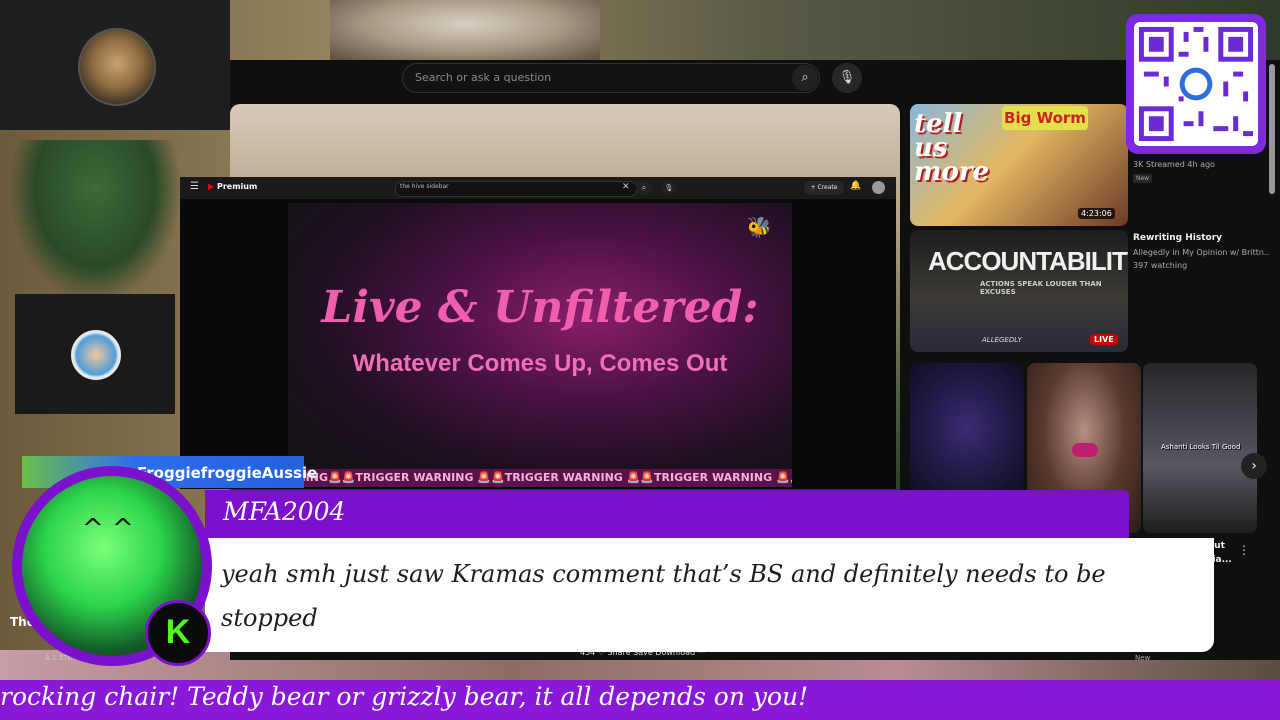 Image resolution: width=1280 pixels, height=720 pixels. Describe the element at coordinates (667, 515) in the screenshot. I see `chat-username-bar: MFA2004` at that location.